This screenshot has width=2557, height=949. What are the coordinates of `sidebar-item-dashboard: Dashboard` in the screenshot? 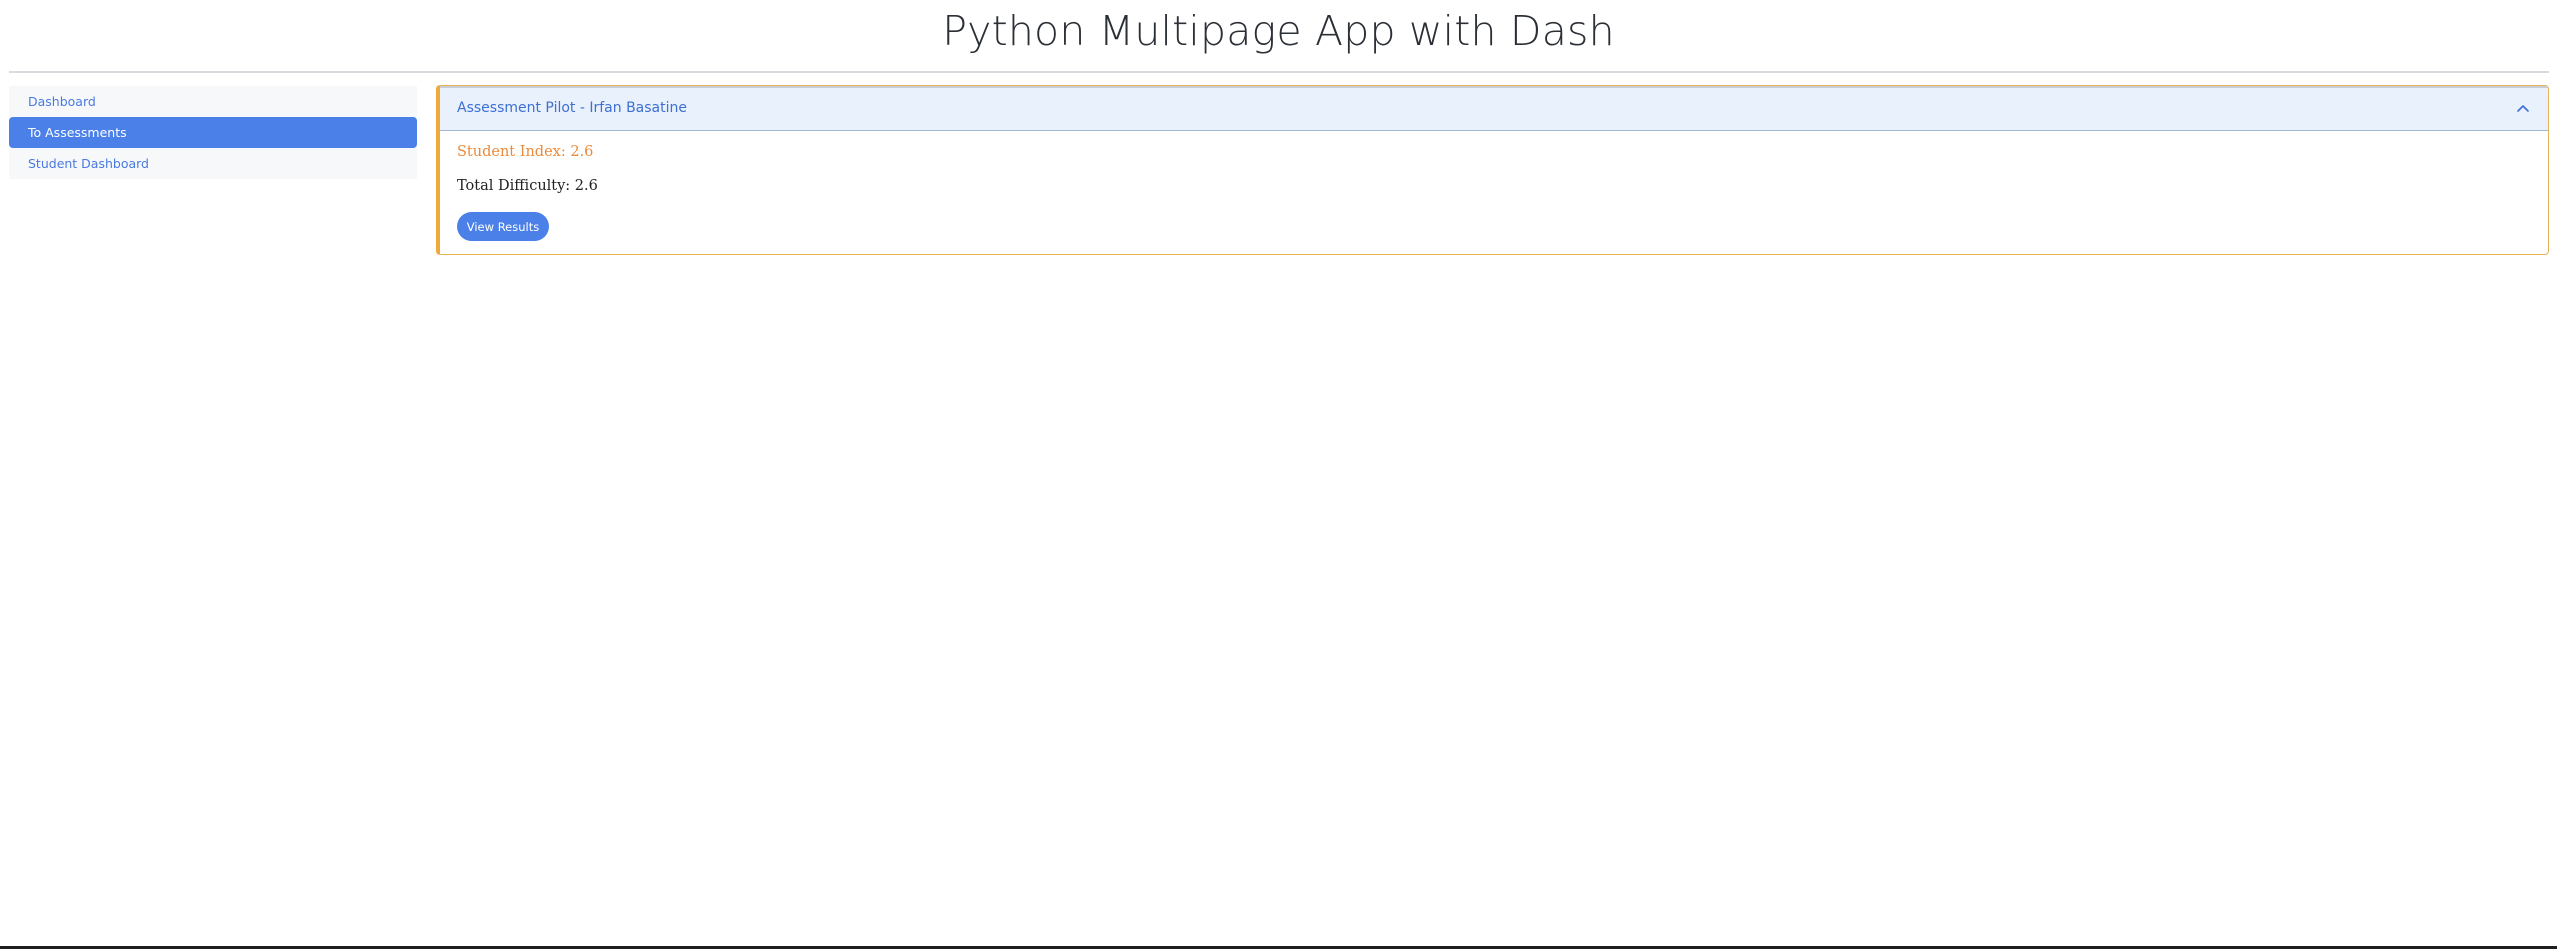 It's located at (213, 101).